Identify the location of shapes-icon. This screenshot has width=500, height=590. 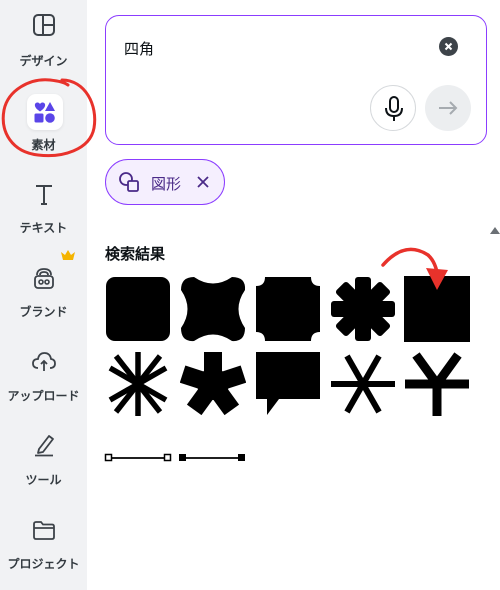
(129, 182).